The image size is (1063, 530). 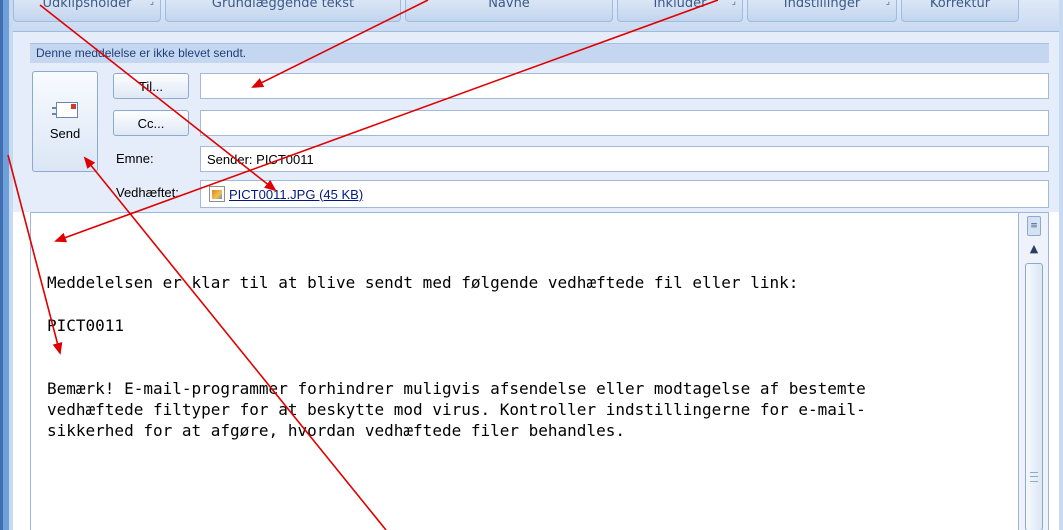 I want to click on ruler-toggle-icon: ≡, so click(x=1034, y=226).